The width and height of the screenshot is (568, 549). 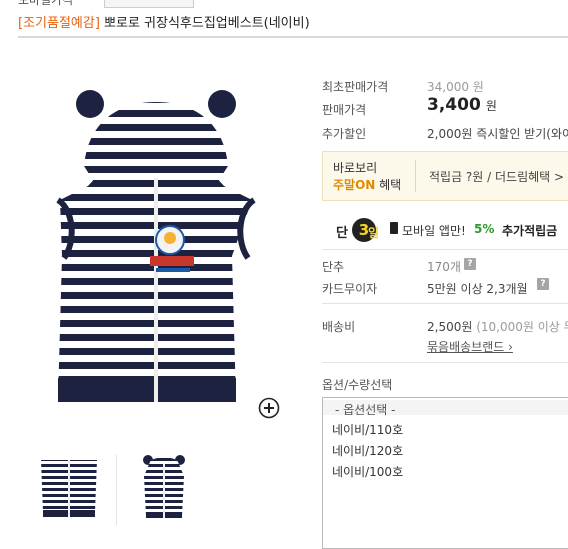 I want to click on mobile-price-button, so click(x=149, y=4).